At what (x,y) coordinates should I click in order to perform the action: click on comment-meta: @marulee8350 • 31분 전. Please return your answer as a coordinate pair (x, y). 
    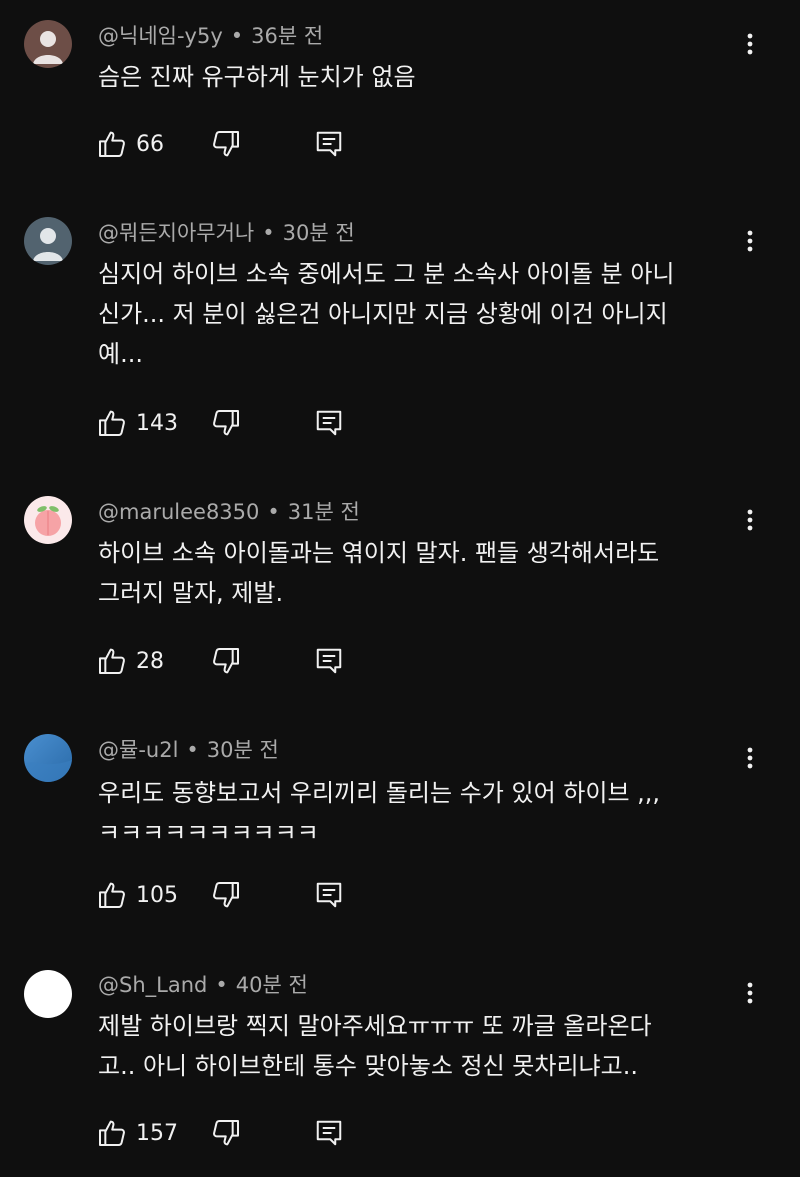
    Looking at the image, I should click on (229, 512).